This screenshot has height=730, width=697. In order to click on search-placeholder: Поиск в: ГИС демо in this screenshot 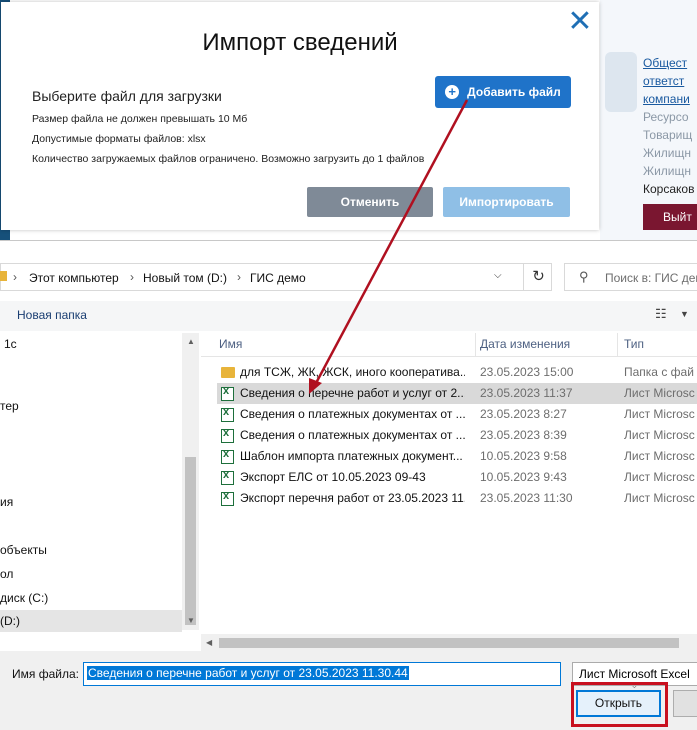, I will do `click(651, 278)`.